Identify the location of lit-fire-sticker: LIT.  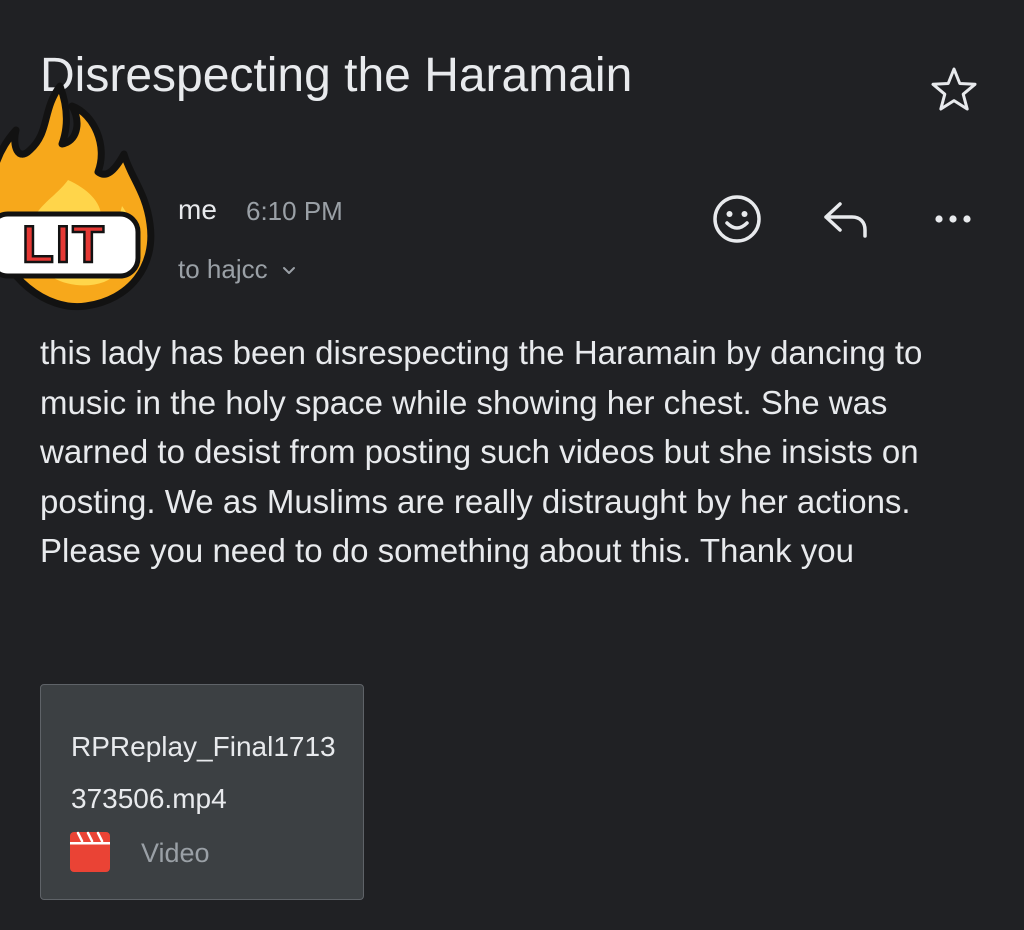
(77, 196).